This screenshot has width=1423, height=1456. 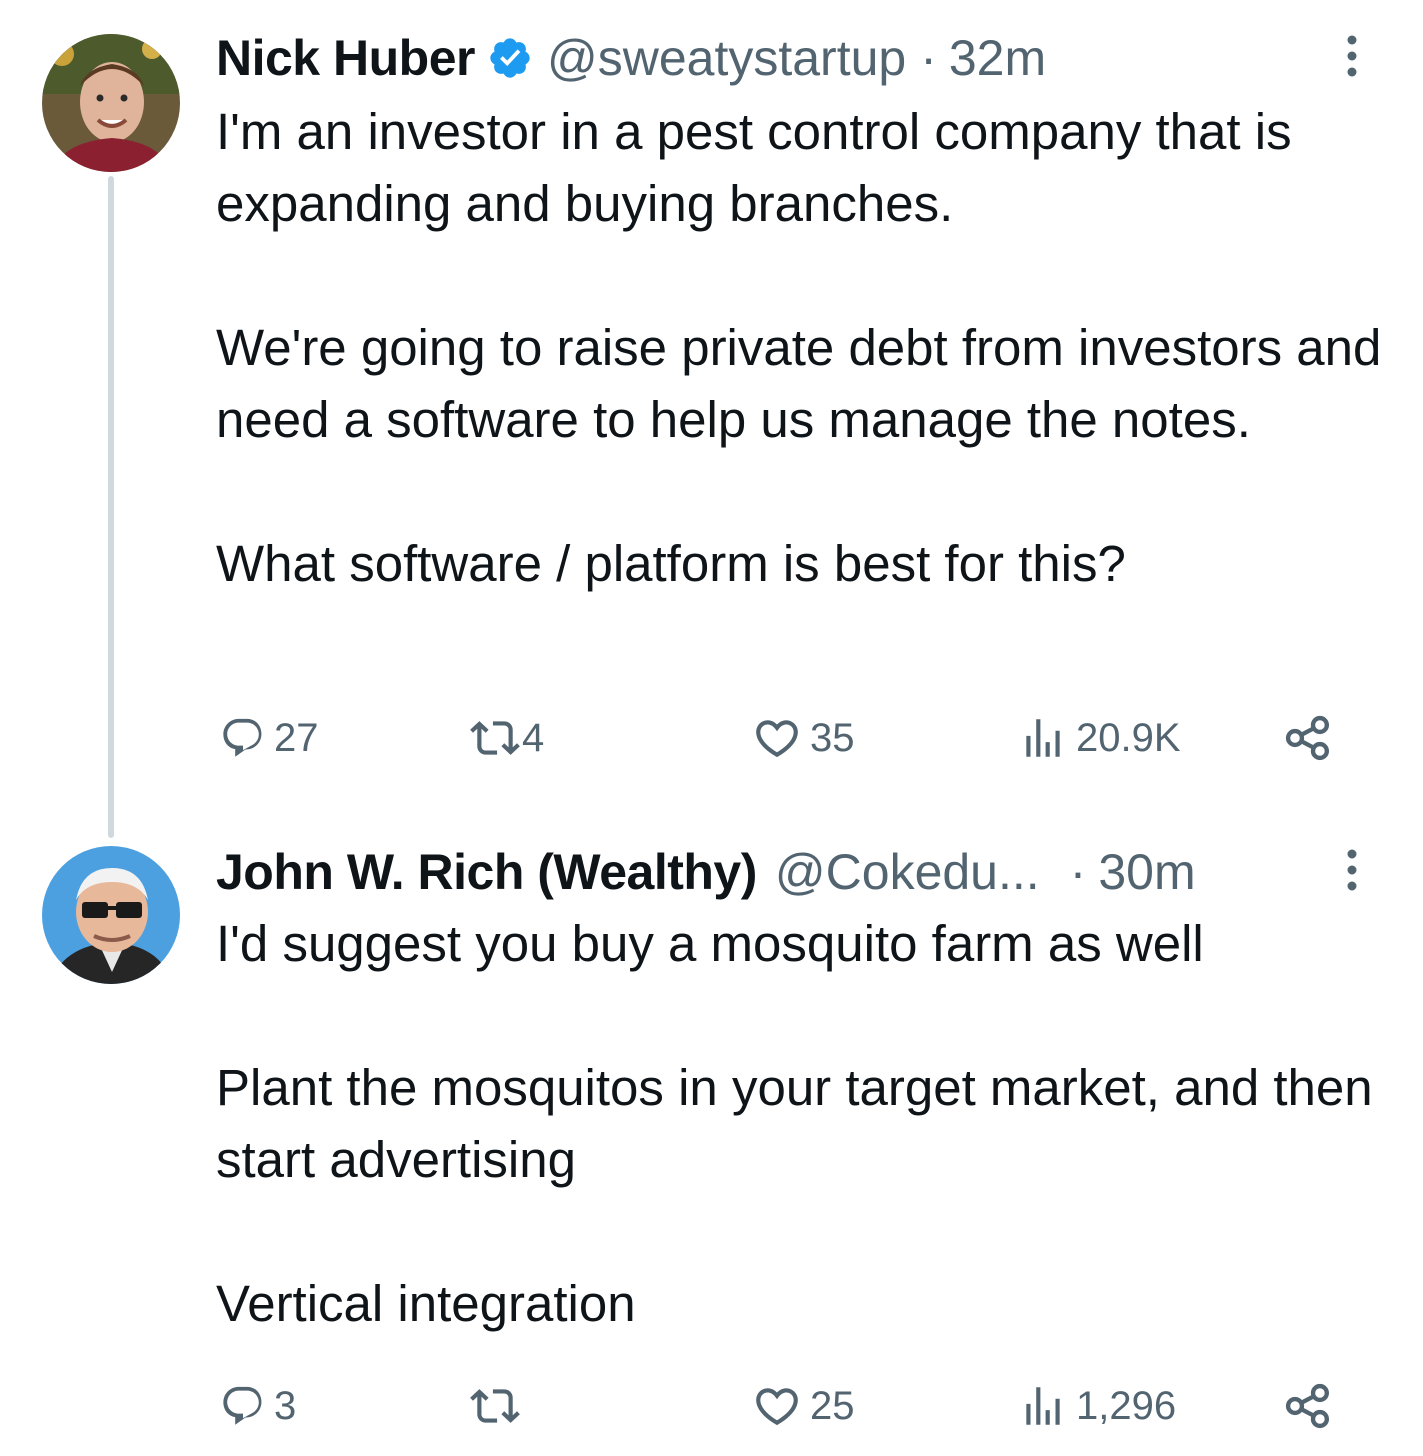 What do you see at coordinates (345, 58) in the screenshot?
I see `author-name: Nick Huber` at bounding box center [345, 58].